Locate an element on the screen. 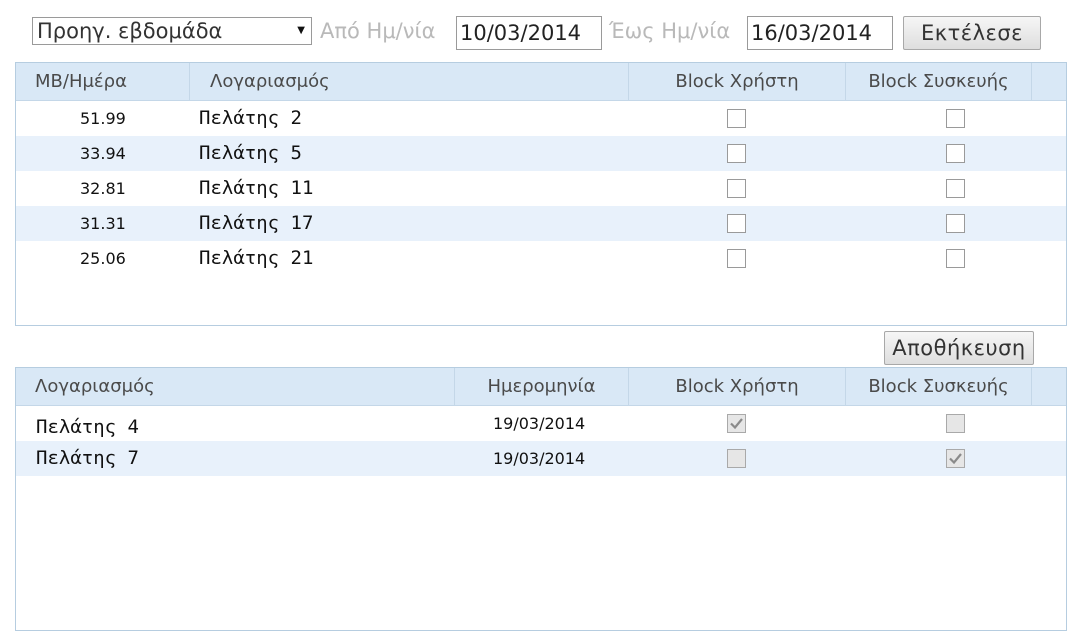 This screenshot has height=631, width=1071. mb-value: 32.81 is located at coordinates (103, 188).